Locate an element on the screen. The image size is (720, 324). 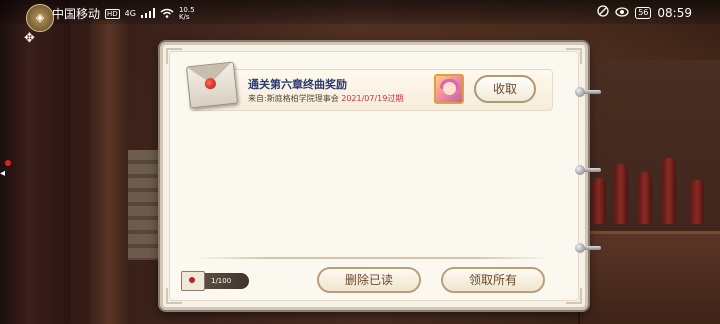
mail-item: 通关第六章终曲奖励 来自:斯庭格柏学院理事会 2021/07/19过期 收取 is located at coordinates (369, 86).